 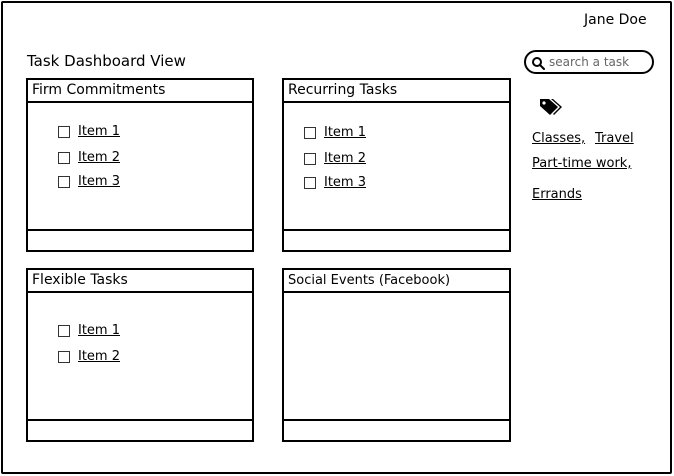 What do you see at coordinates (140, 91) in the screenshot?
I see `panel-title: Firm Commitments` at bounding box center [140, 91].